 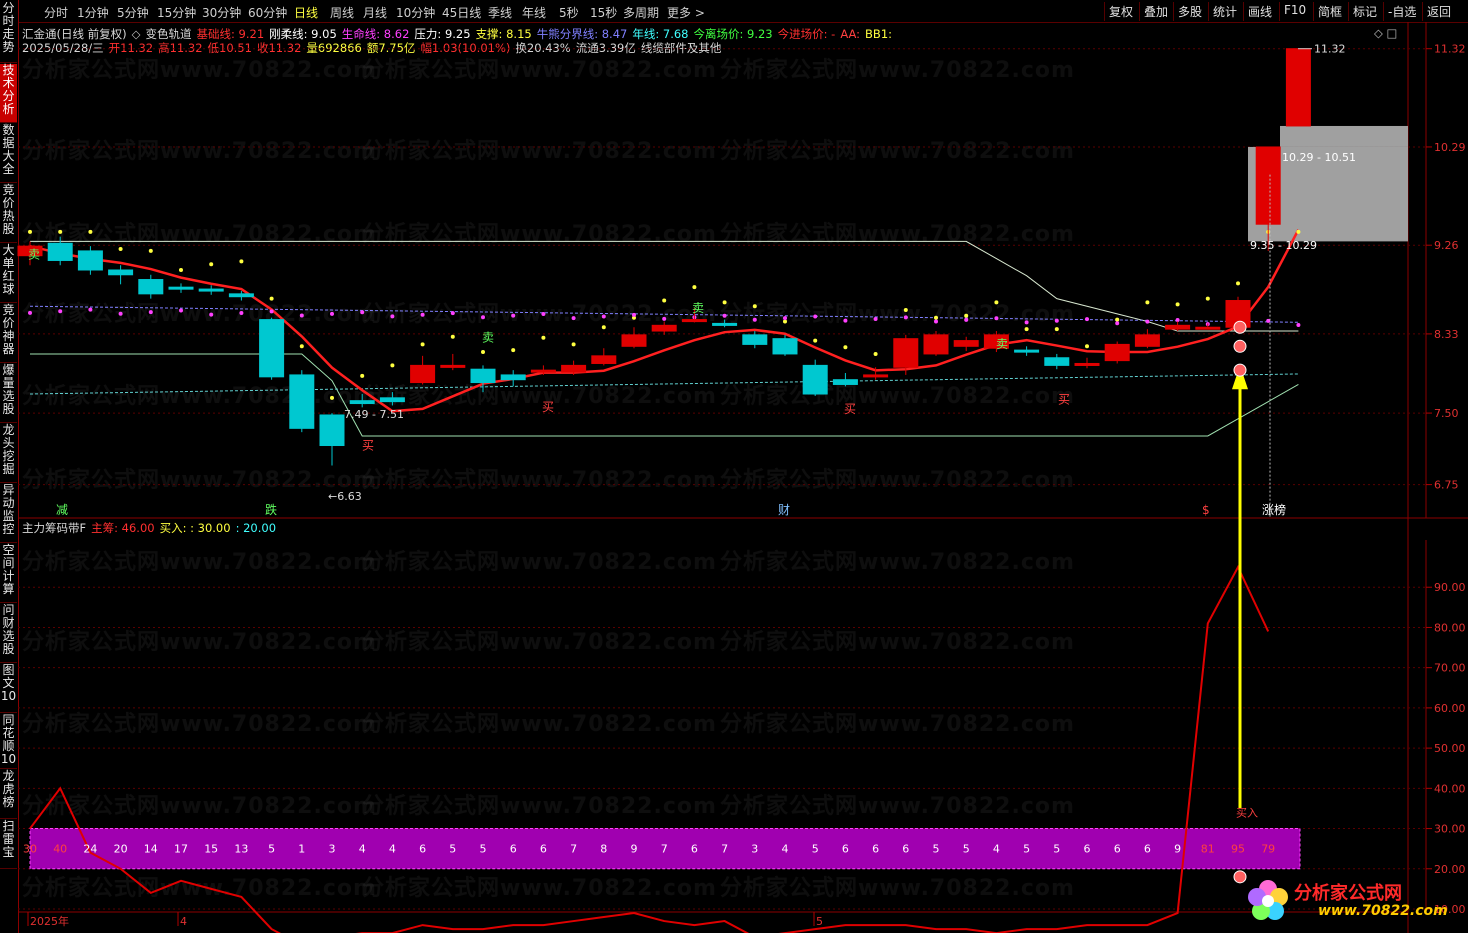 I want to click on logo-url: www.70822.com, so click(x=1383, y=911).